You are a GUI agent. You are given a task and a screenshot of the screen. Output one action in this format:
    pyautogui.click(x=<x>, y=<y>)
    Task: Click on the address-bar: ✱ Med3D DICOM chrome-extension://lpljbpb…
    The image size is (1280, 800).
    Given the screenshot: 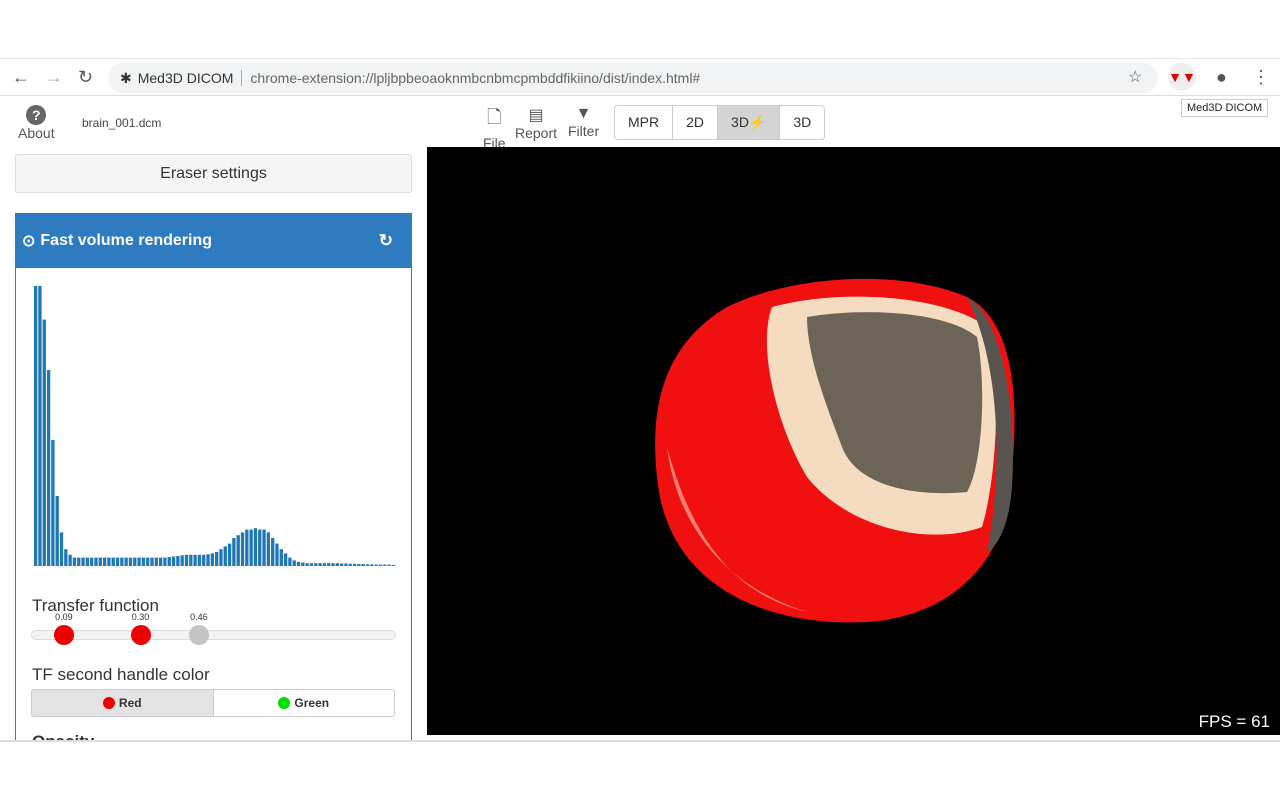 What is the action you would take?
    pyautogui.click(x=633, y=78)
    